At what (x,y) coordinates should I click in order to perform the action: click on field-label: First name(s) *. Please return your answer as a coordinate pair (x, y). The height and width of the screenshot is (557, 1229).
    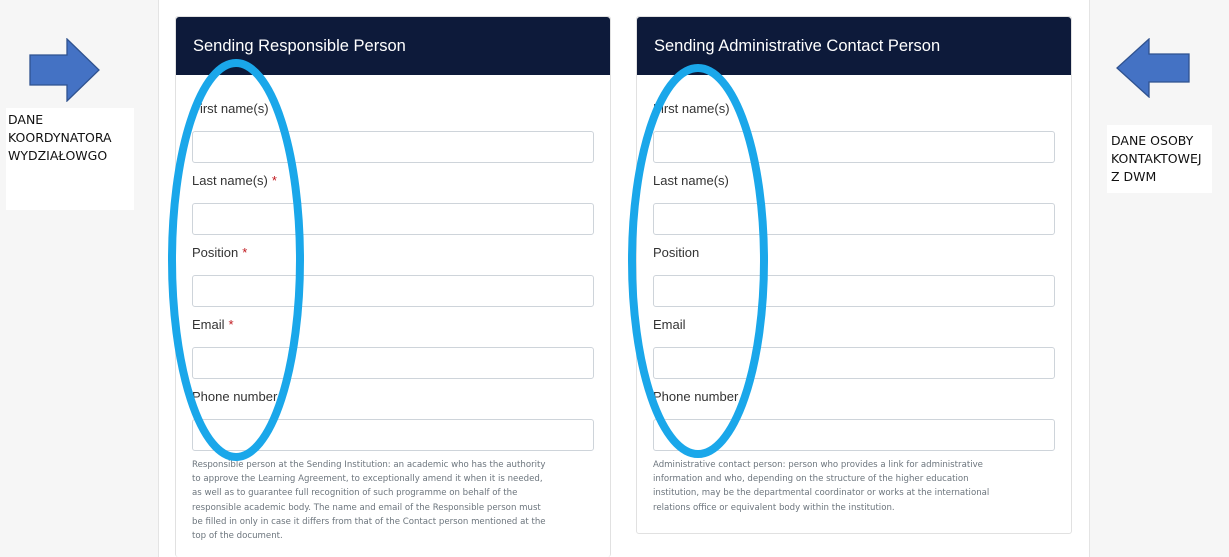
    Looking at the image, I should click on (235, 108).